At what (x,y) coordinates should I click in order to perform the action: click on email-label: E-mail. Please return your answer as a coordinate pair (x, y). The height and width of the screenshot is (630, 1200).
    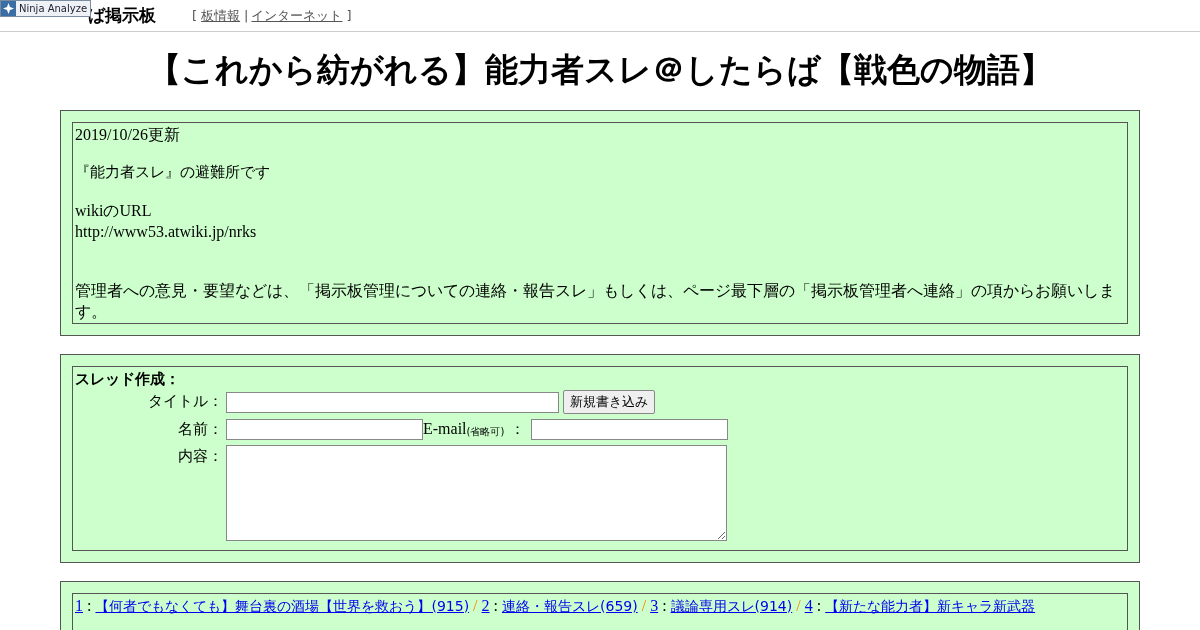
    Looking at the image, I should click on (445, 429).